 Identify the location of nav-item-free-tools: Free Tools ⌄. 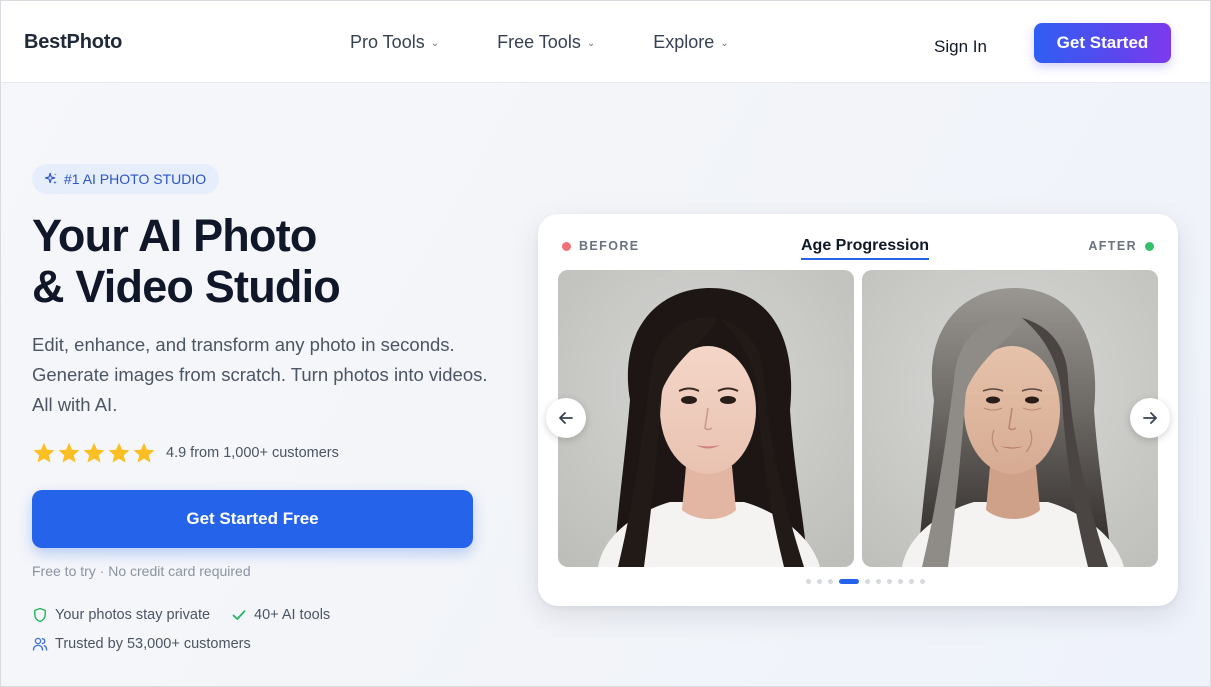
(546, 42).